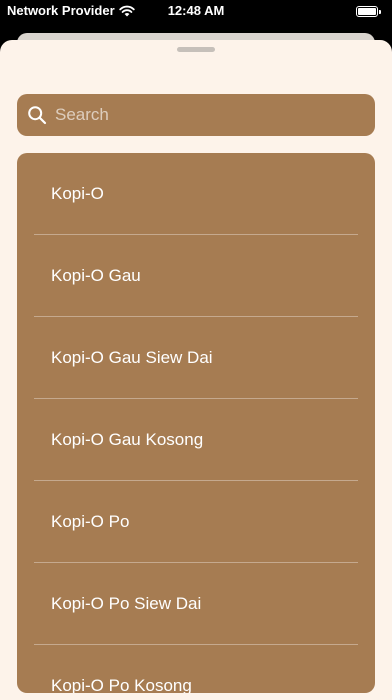  I want to click on battery-fill, so click(367, 11).